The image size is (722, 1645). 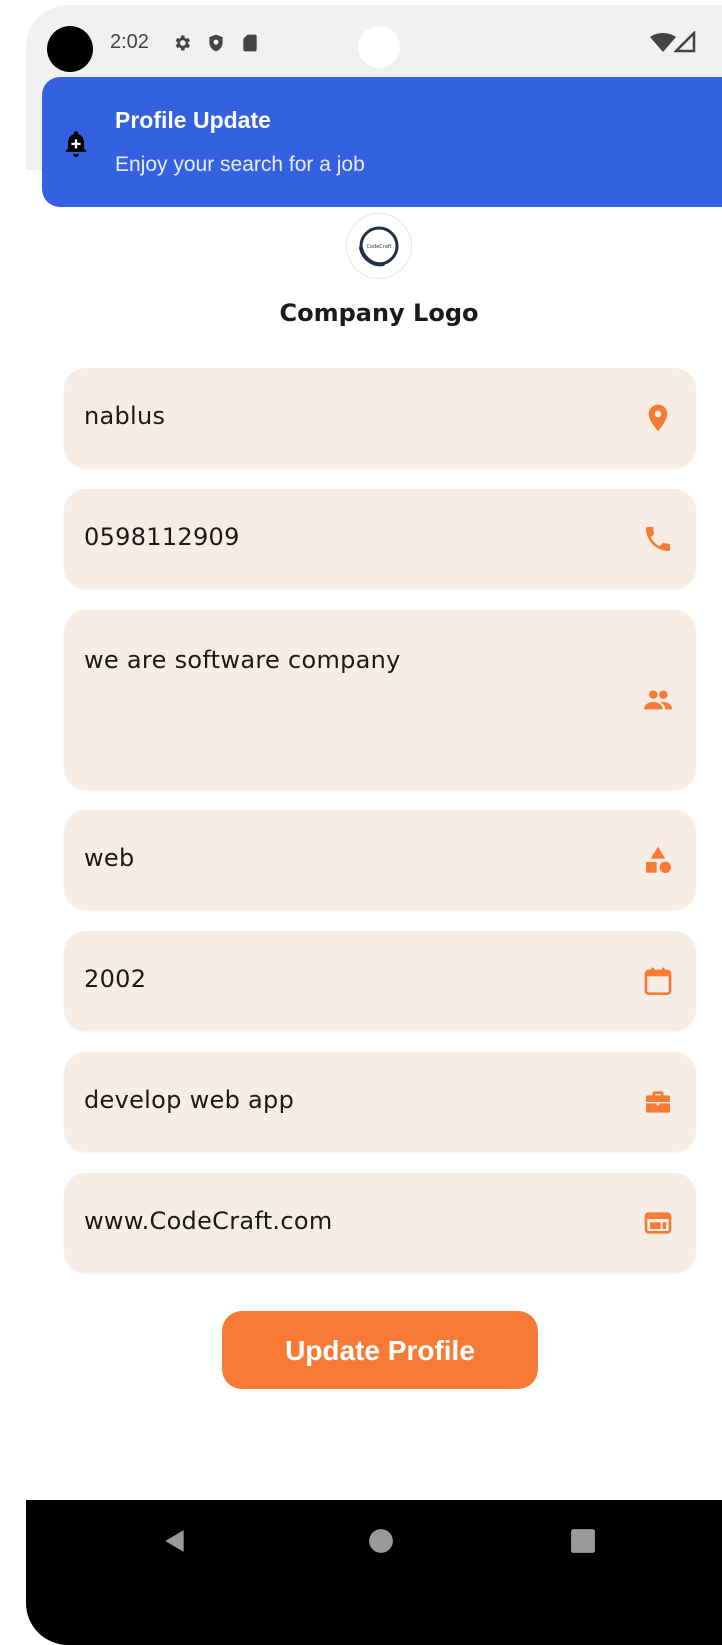 What do you see at coordinates (109, 858) in the screenshot?
I see `category-value: web` at bounding box center [109, 858].